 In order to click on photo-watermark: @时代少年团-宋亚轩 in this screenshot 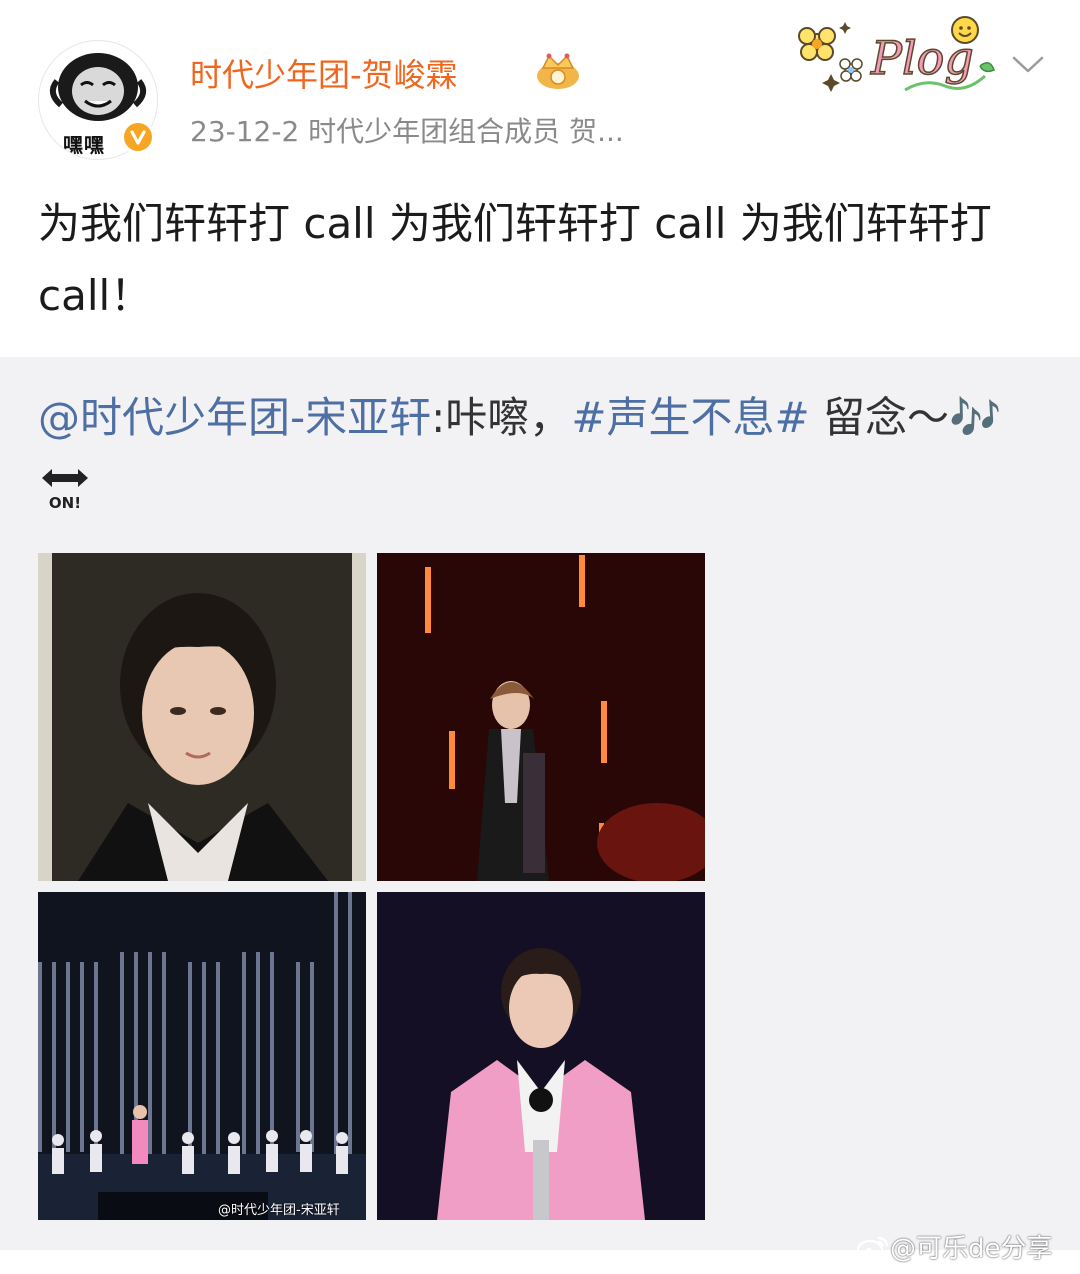, I will do `click(279, 1210)`.